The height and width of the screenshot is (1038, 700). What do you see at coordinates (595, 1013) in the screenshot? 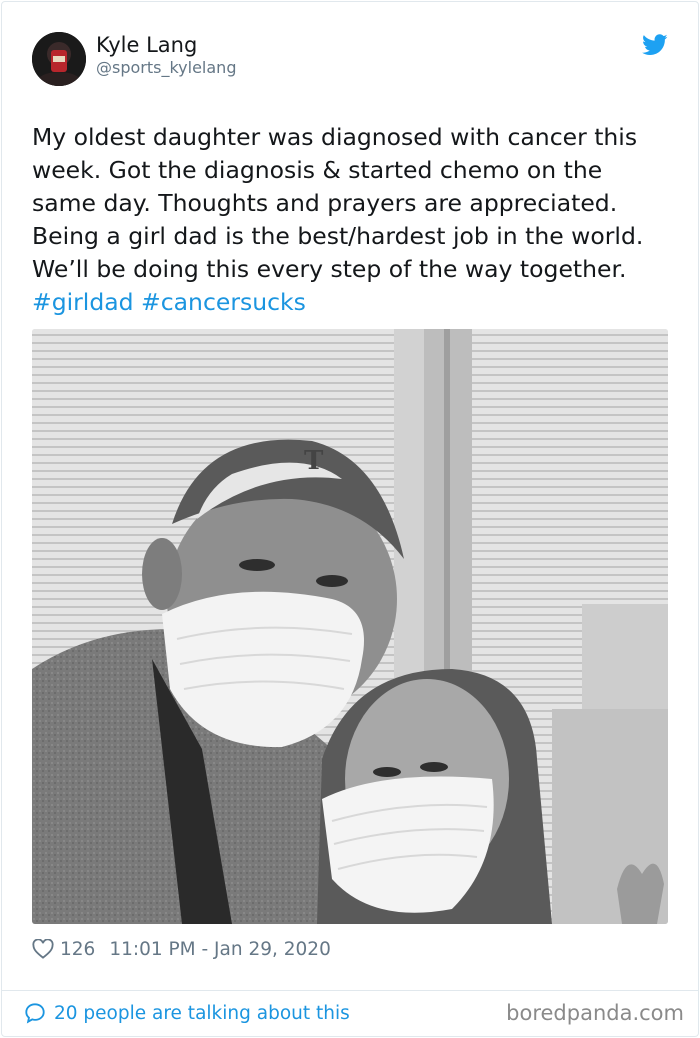
I see `watermark: boredpanda.com` at bounding box center [595, 1013].